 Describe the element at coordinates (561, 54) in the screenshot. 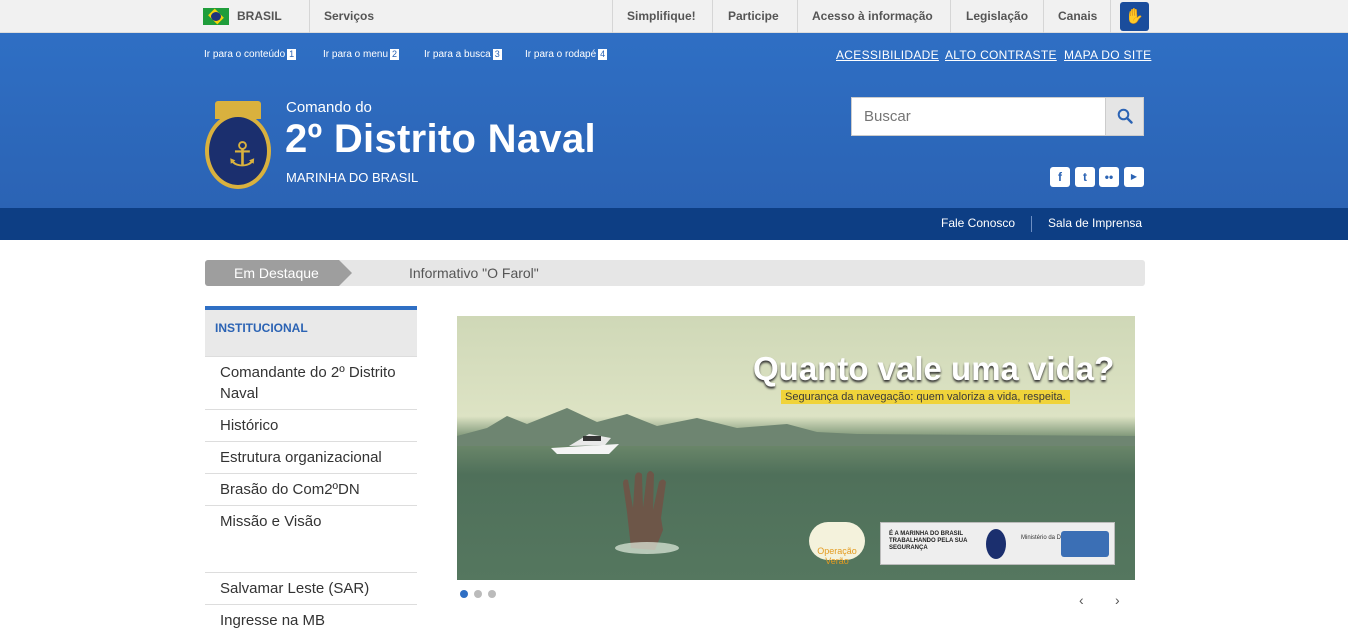

I see `skip-link-label: Ir para o rodapé` at that location.